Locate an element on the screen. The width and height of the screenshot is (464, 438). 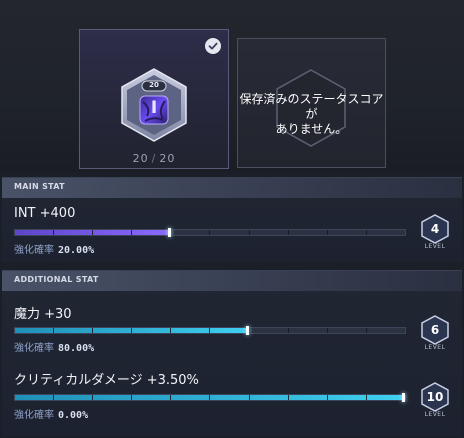
main-stat-rate-value: 20.00% is located at coordinates (76, 250).